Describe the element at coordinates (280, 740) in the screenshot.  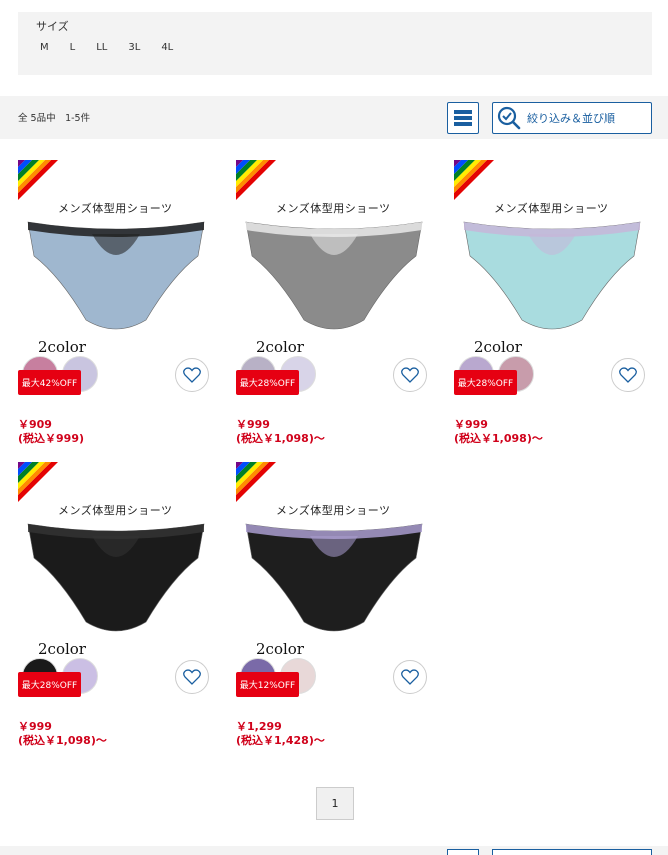
I see `price-with-tax: (税込￥1,428)〜` at that location.